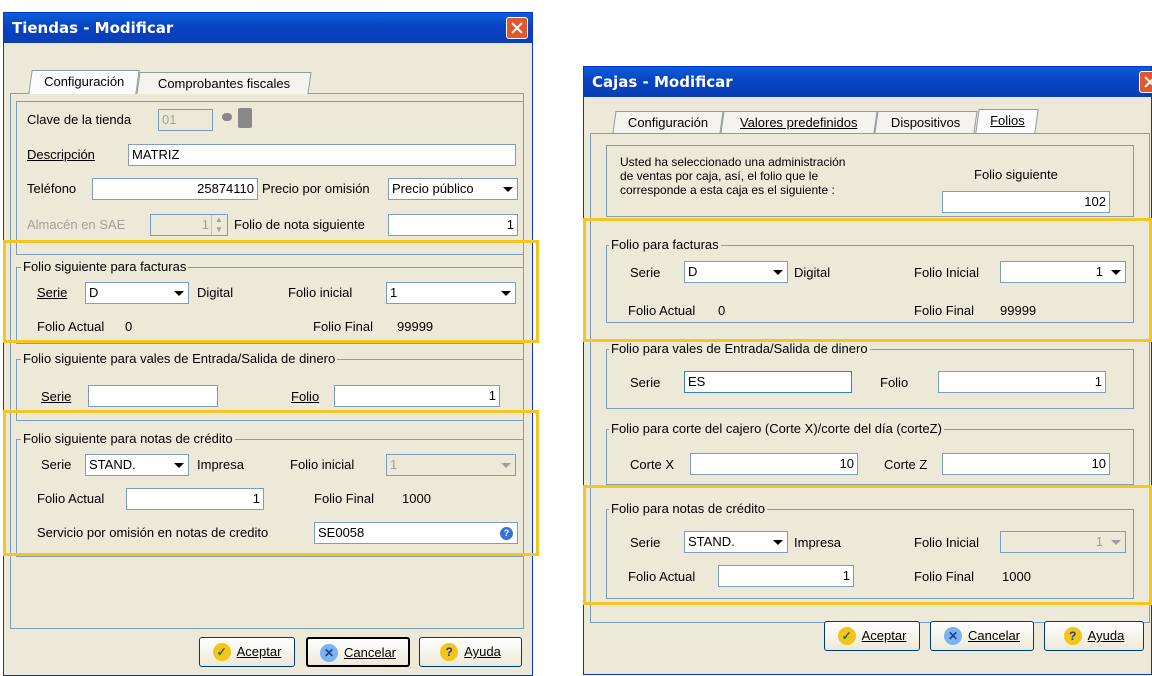  Describe the element at coordinates (245, 118) in the screenshot. I see `lookup-icon` at that location.